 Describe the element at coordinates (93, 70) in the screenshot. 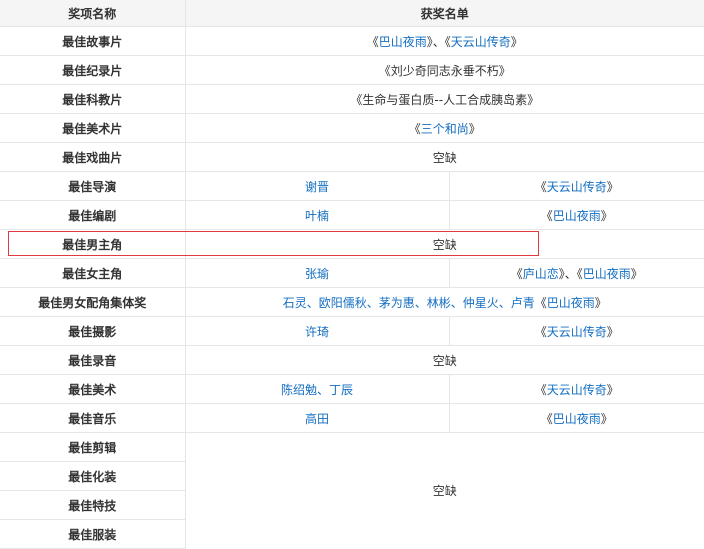

I see `award-name: 最佳纪录片` at that location.